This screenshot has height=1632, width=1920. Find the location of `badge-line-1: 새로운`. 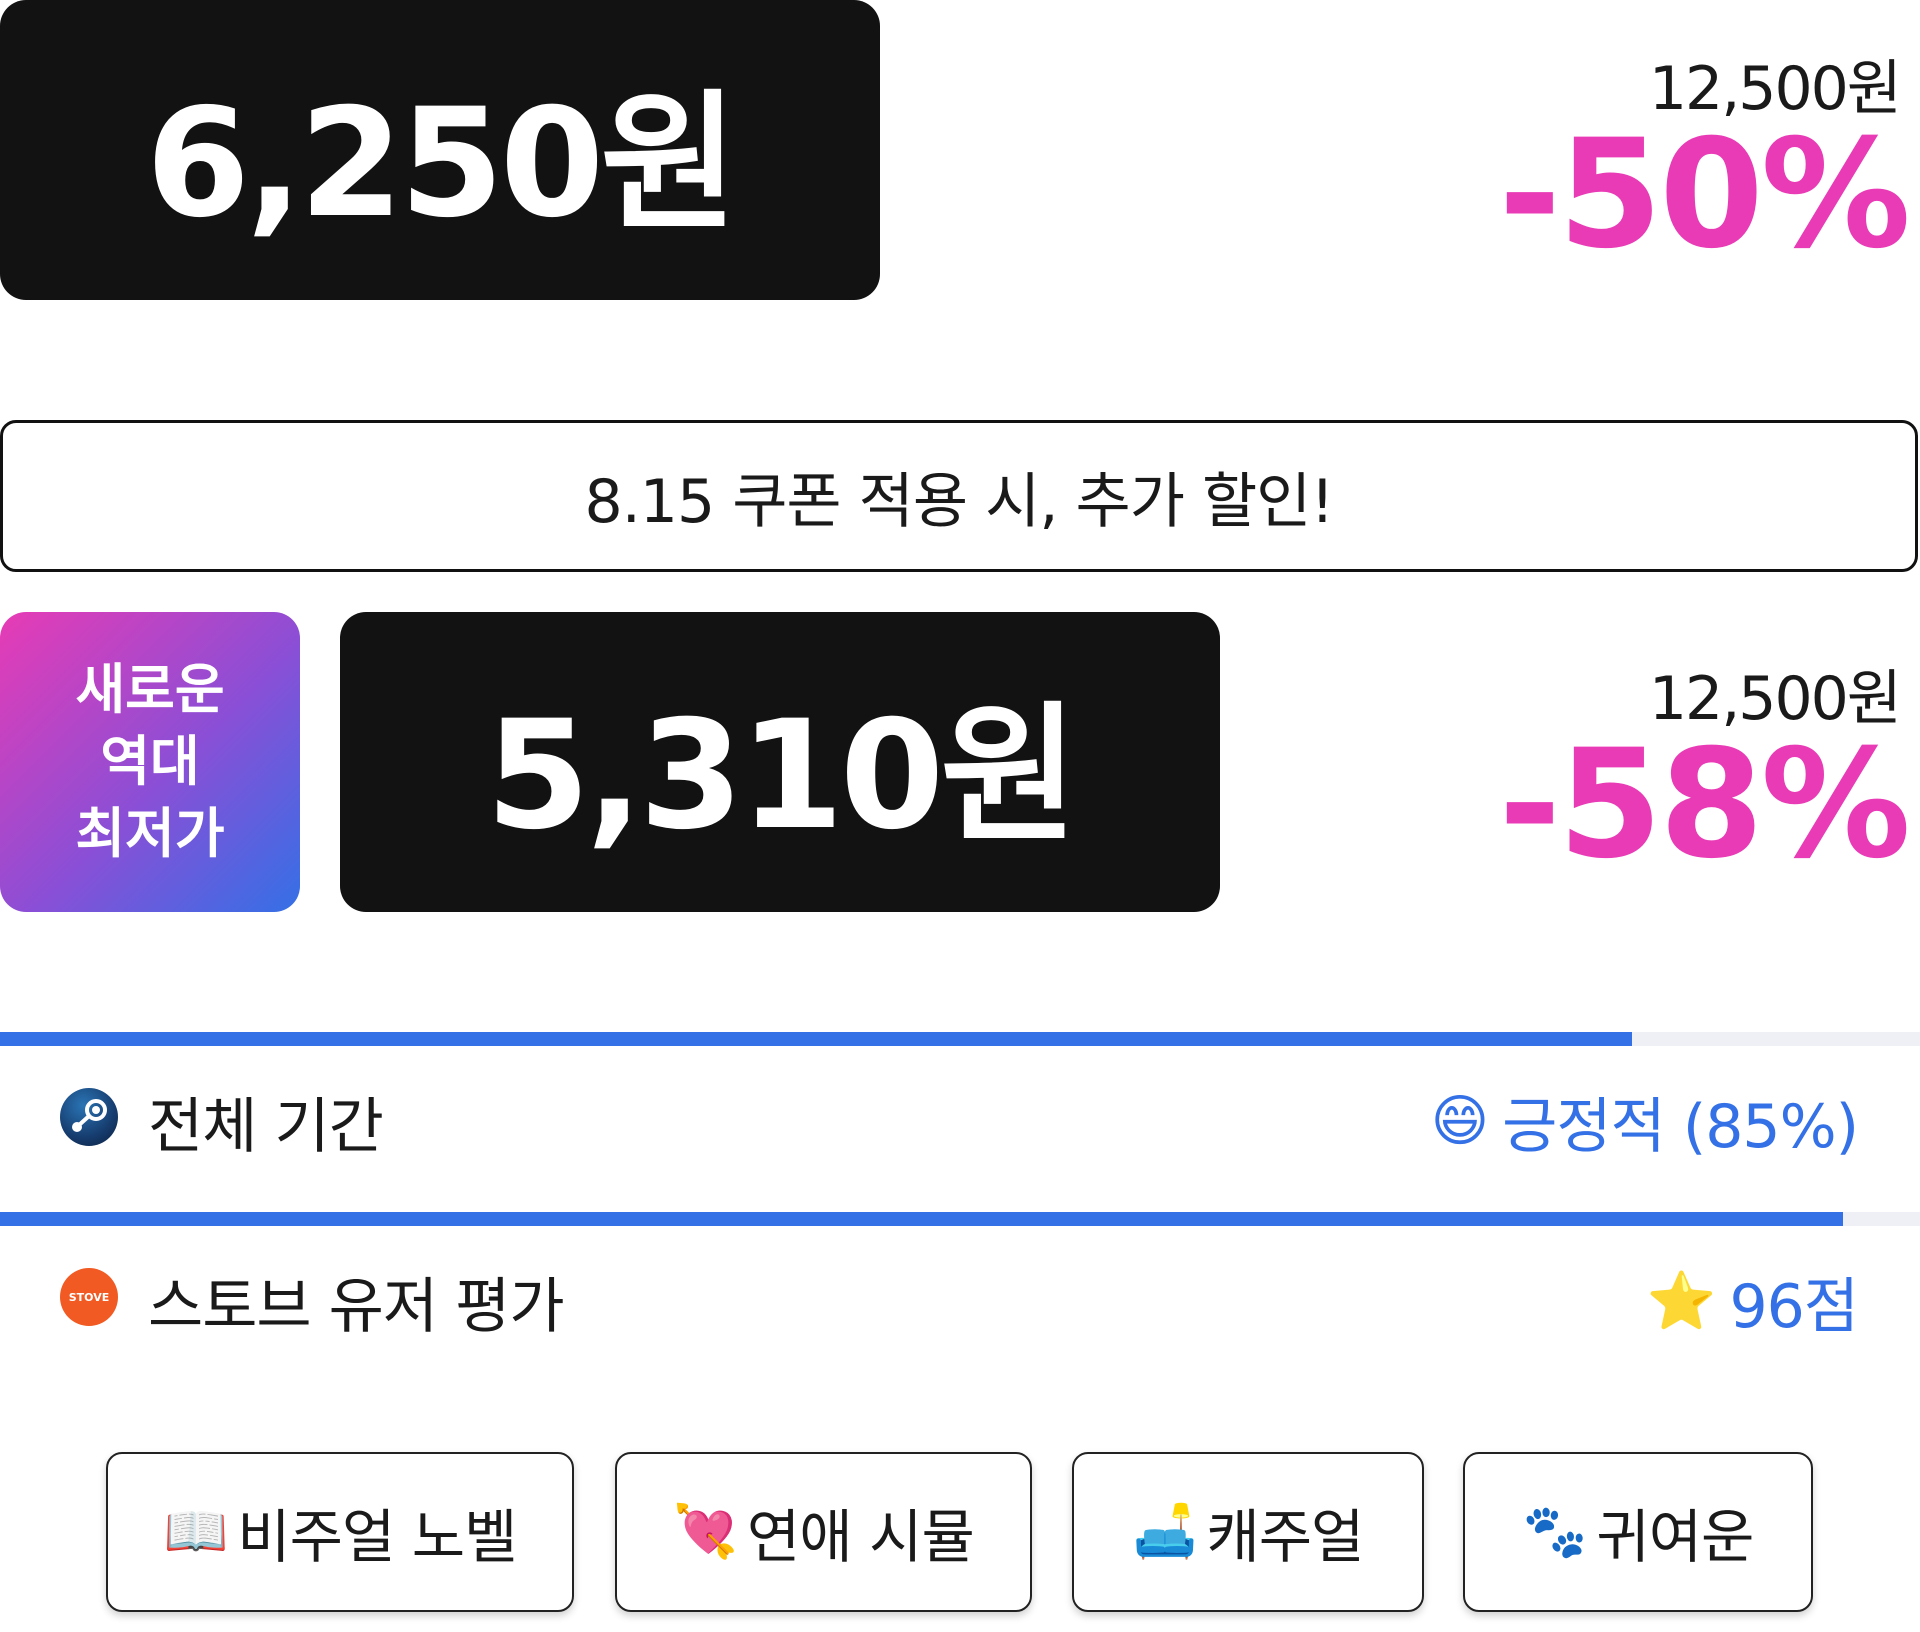

badge-line-1: 새로운 is located at coordinates (150, 689).